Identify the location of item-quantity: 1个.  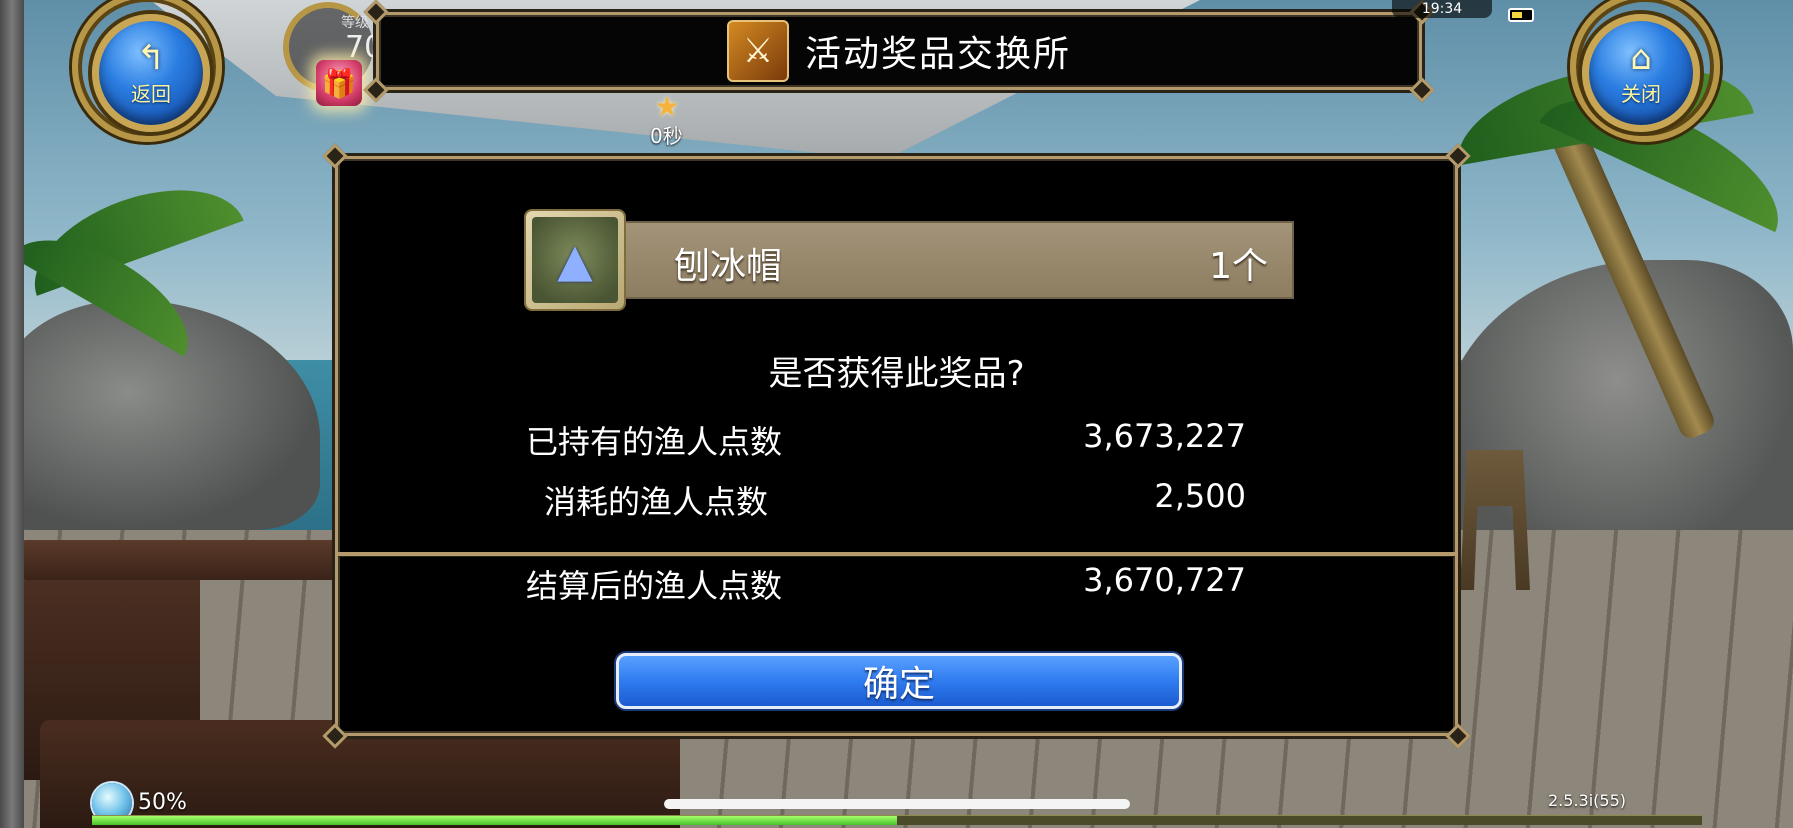
(1238, 266).